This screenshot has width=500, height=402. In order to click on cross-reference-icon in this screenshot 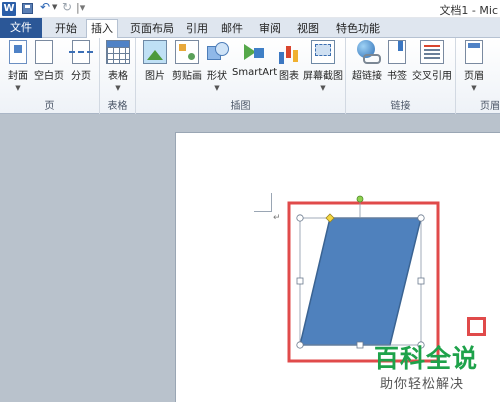, I will do `click(432, 52)`.